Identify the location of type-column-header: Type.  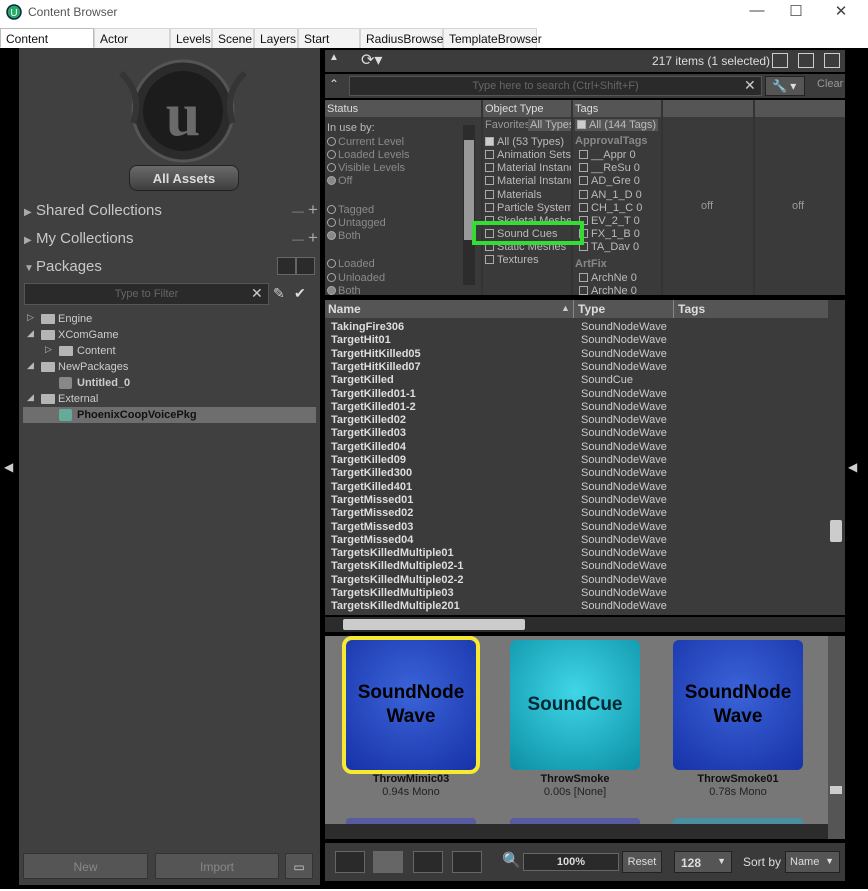
(591, 309).